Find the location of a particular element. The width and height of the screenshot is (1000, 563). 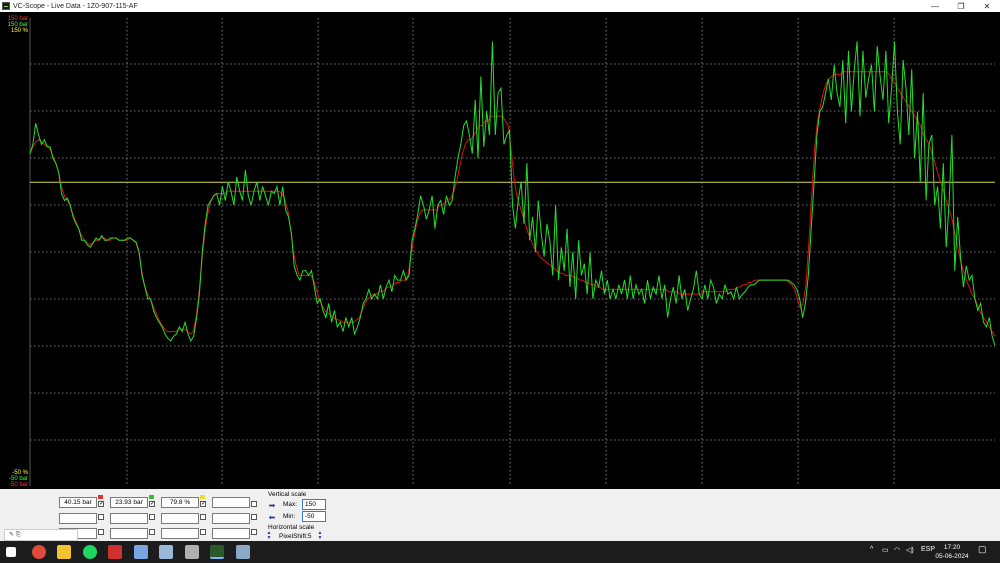

app-tools-icon is located at coordinates (166, 552).